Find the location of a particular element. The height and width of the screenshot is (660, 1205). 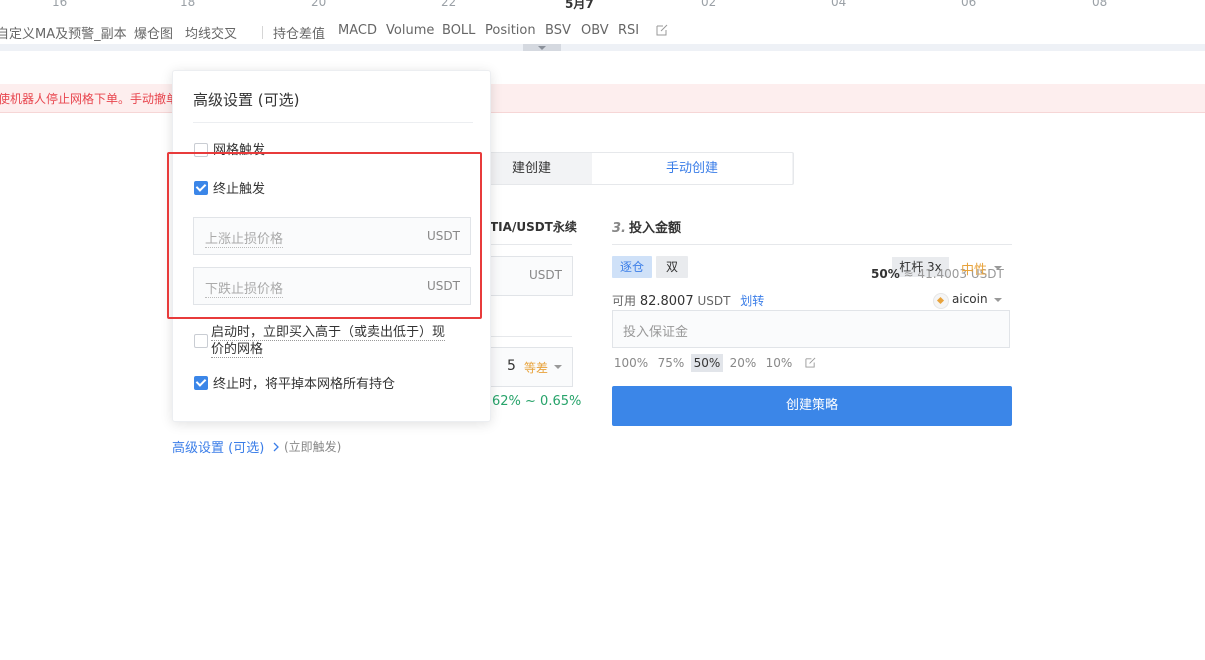

toolbar-separator is located at coordinates (262, 32).